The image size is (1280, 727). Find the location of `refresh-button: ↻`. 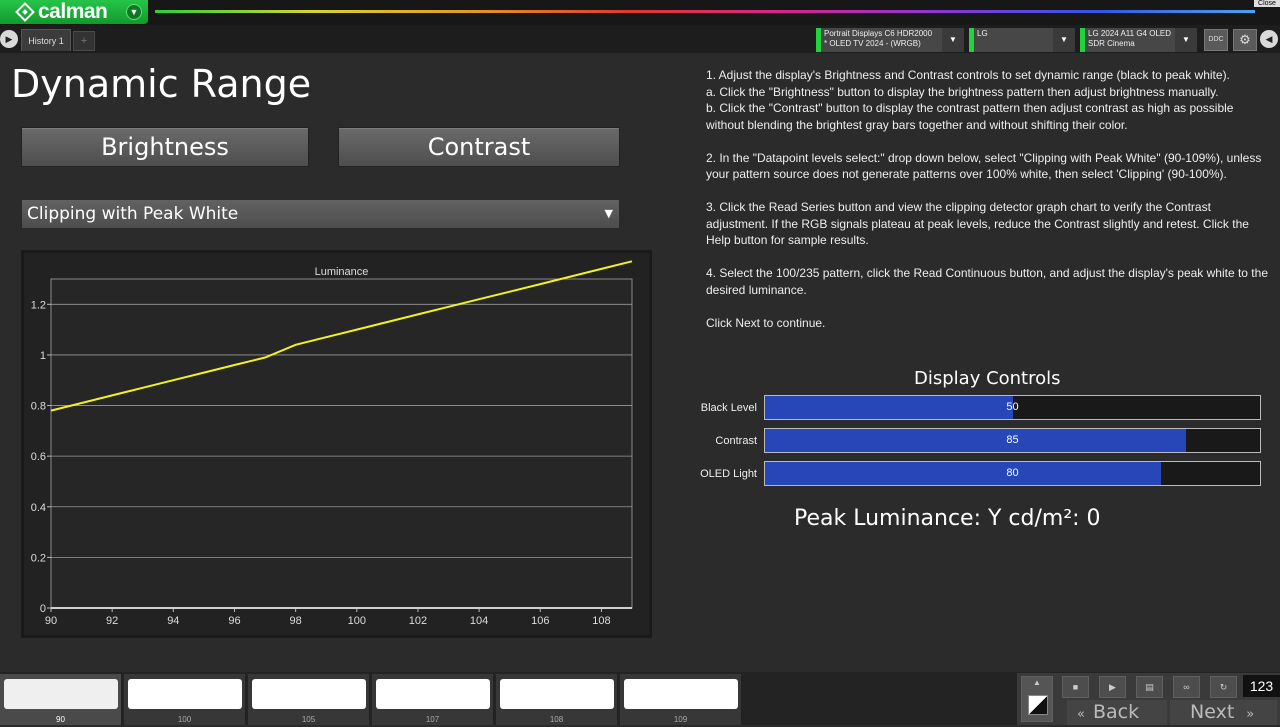

refresh-button: ↻ is located at coordinates (1223, 687).